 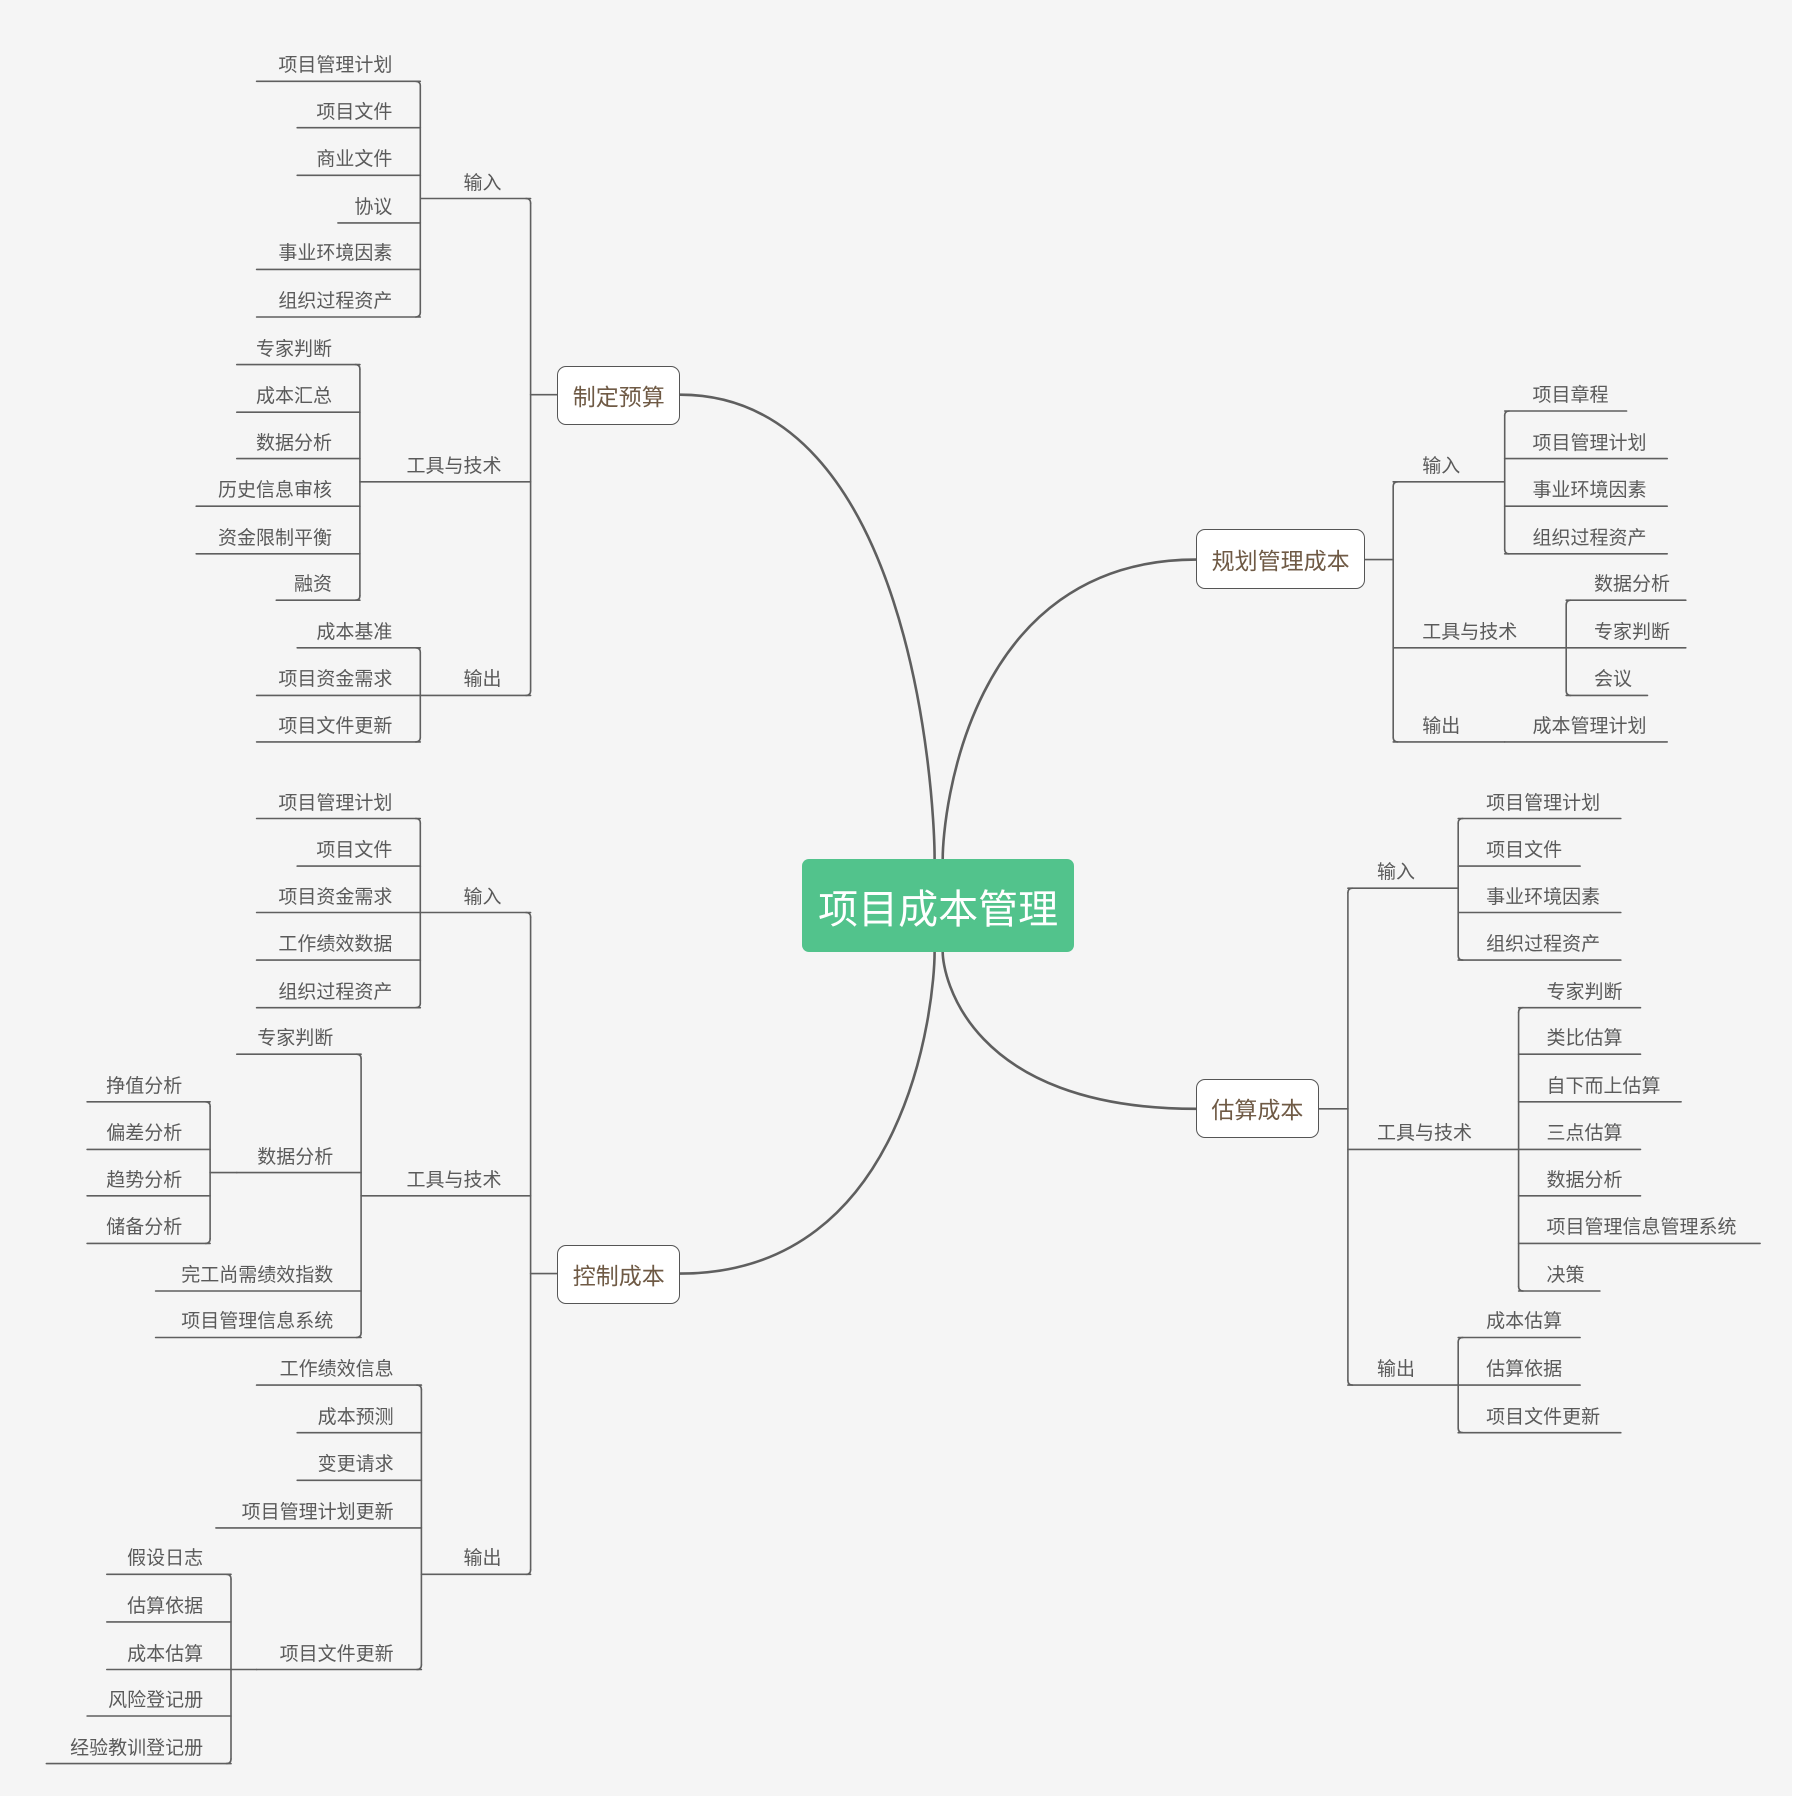 What do you see at coordinates (1613, 679) in the screenshot?
I see `leaf-item: 会议` at bounding box center [1613, 679].